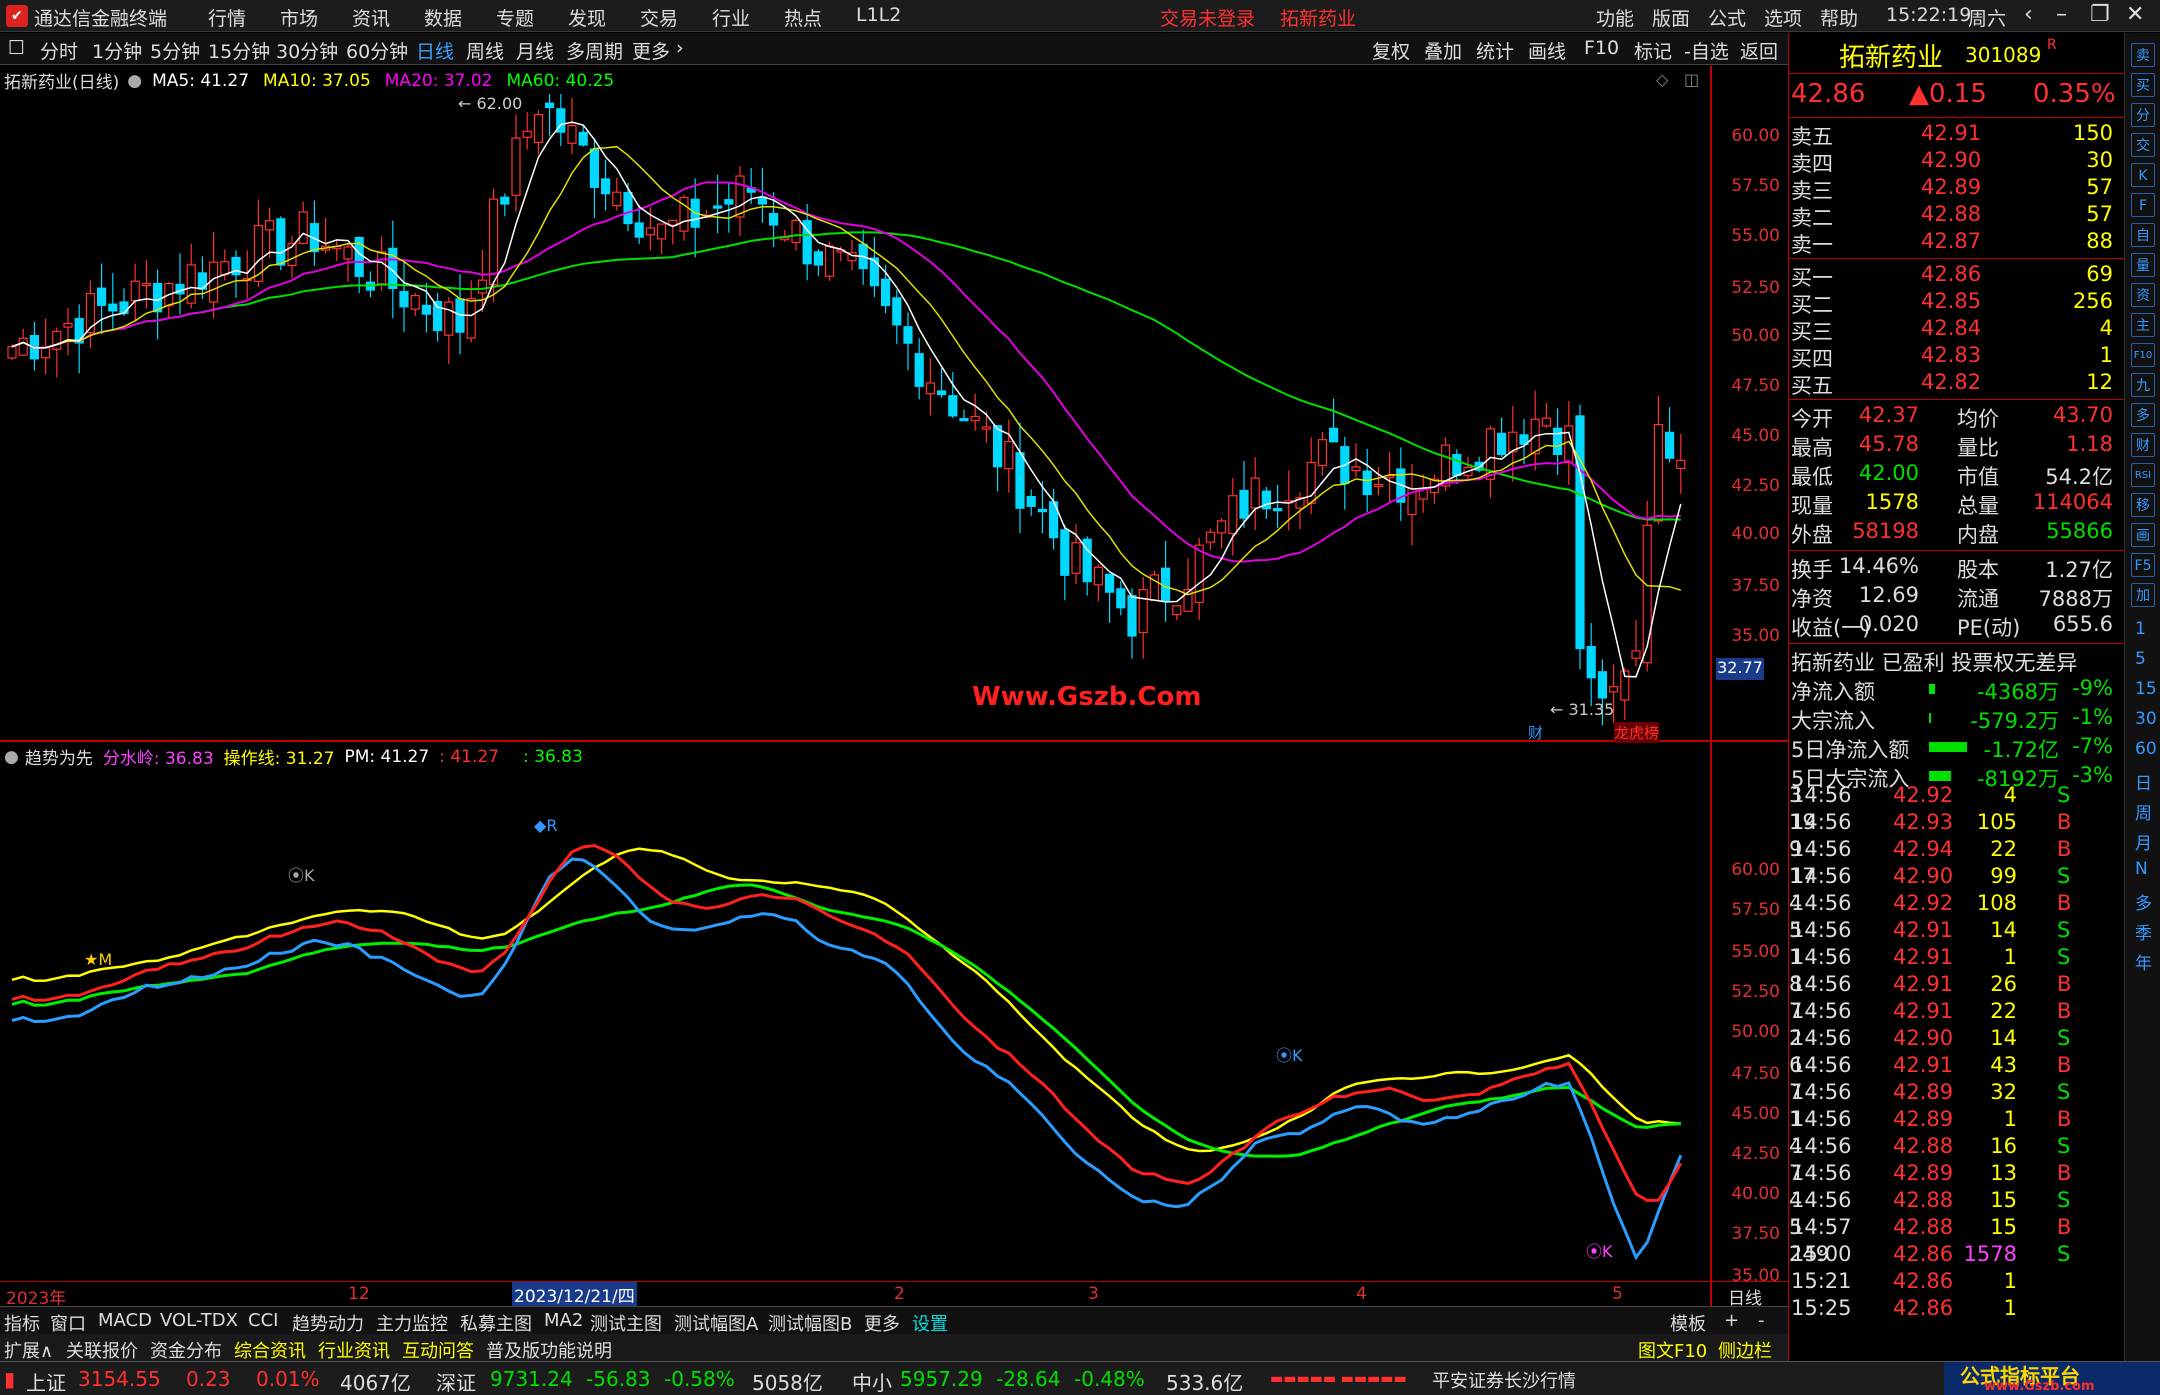  I want to click on menu-shuju: 数据, so click(443, 17).